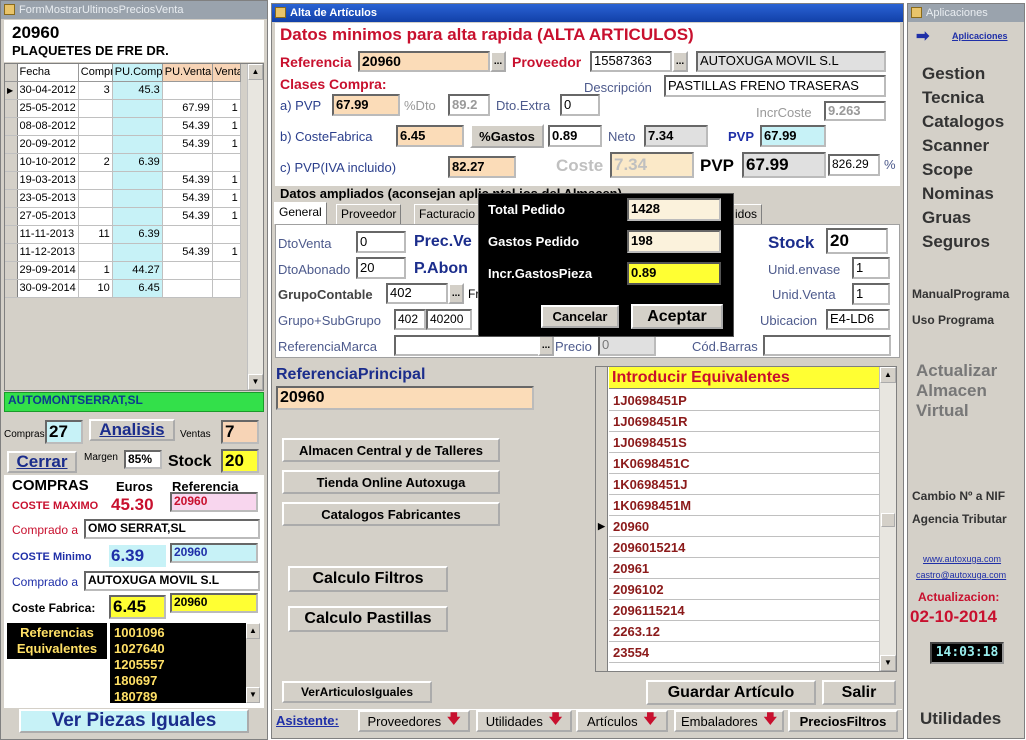 The width and height of the screenshot is (1026, 740). What do you see at coordinates (967, 37) in the screenshot?
I see `aplicaciones-link: ➡ Aplicaciones` at bounding box center [967, 37].